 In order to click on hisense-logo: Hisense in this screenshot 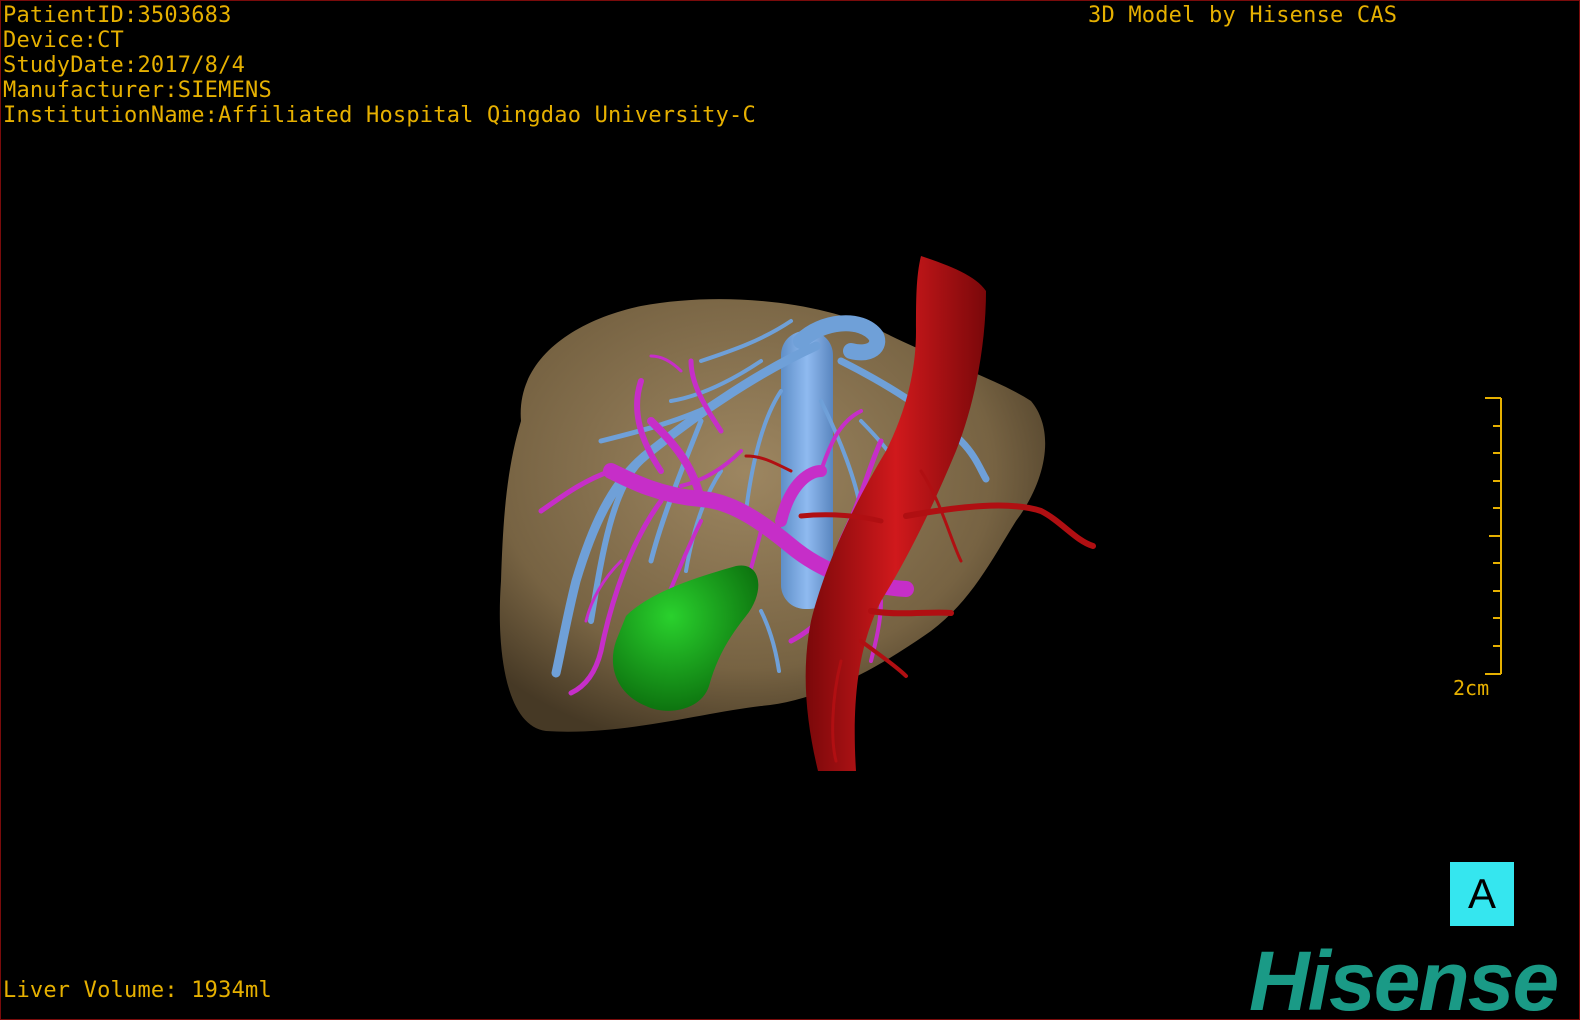, I will do `click(1404, 977)`.